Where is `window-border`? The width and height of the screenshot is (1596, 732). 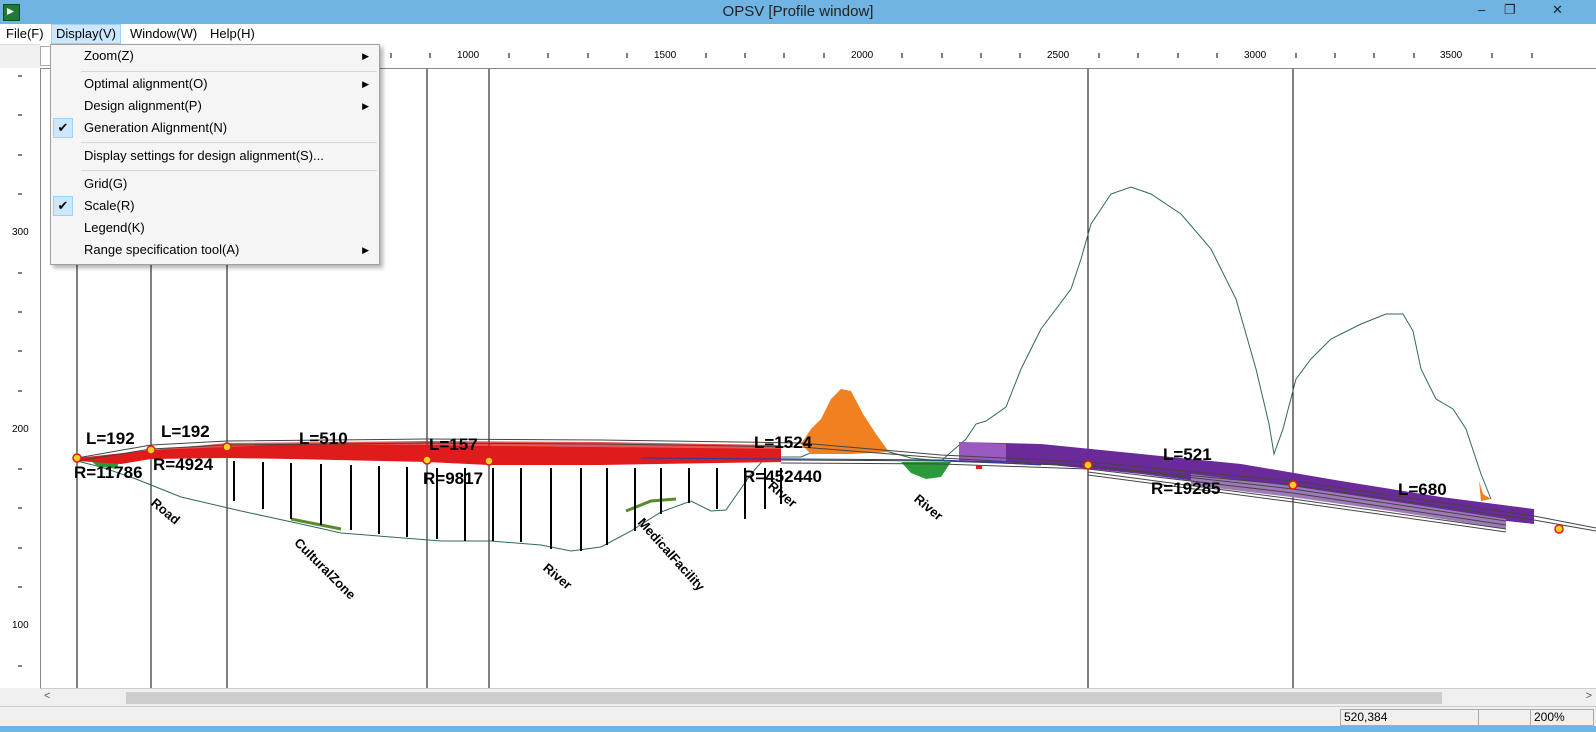
window-border is located at coordinates (798, 729).